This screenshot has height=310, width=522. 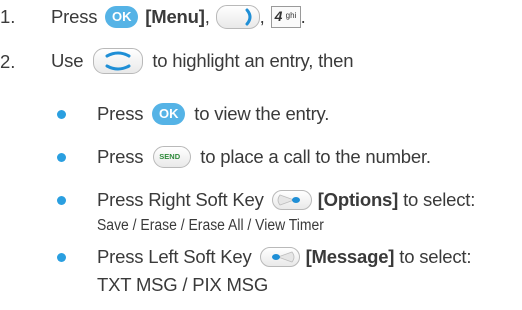 I want to click on step-2: Use to highlight an entry, then, so click(x=202, y=61).